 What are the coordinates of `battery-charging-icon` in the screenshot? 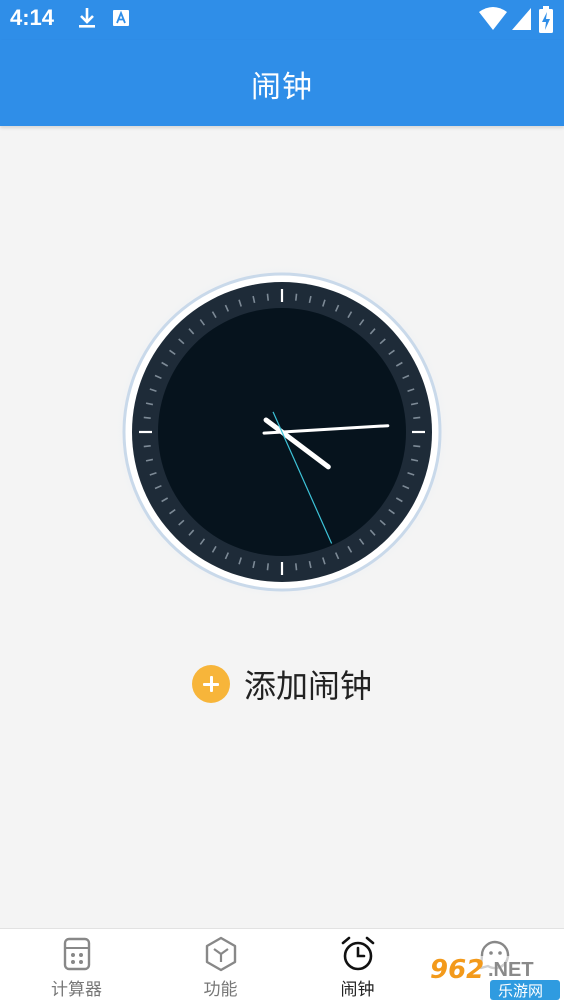 It's located at (546, 19).